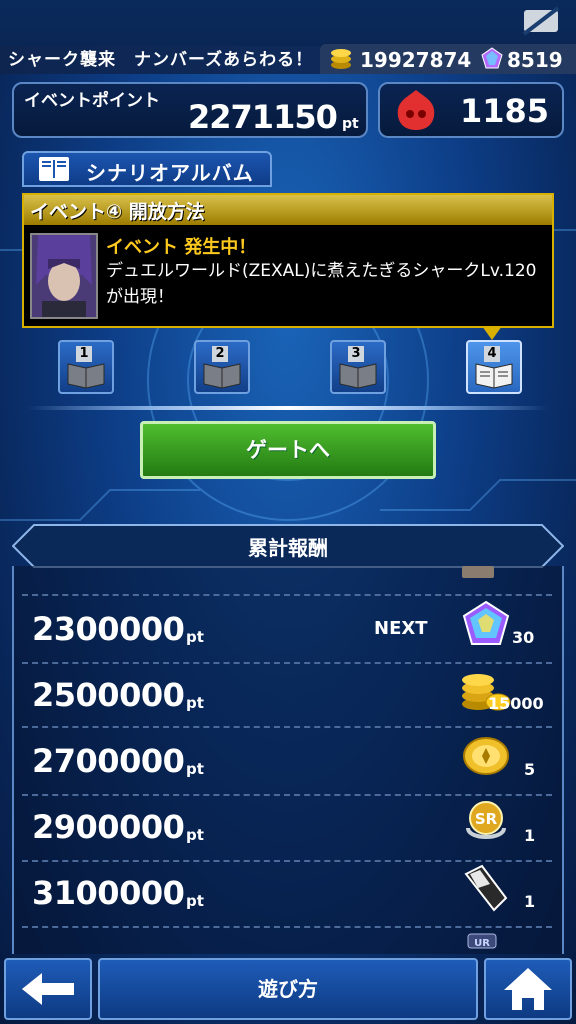  Describe the element at coordinates (108, 629) in the screenshot. I see `reward-points: 2300000` at that location.